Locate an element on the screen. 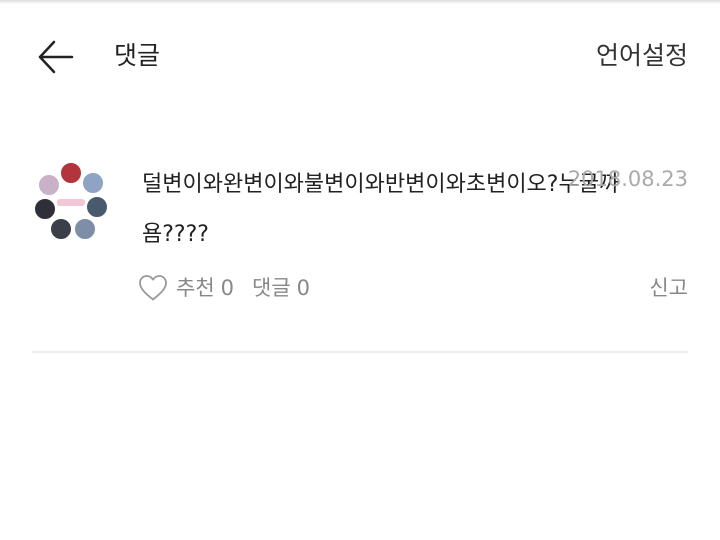 This screenshot has width=720, height=540. comment-date: 2018.08.23 is located at coordinates (627, 179).